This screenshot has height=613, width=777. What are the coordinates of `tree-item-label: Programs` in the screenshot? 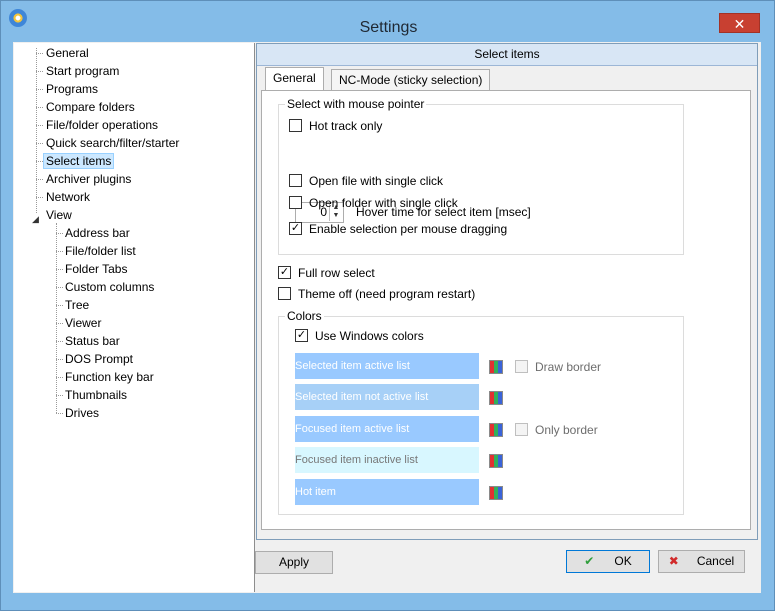 It's located at (72, 89).